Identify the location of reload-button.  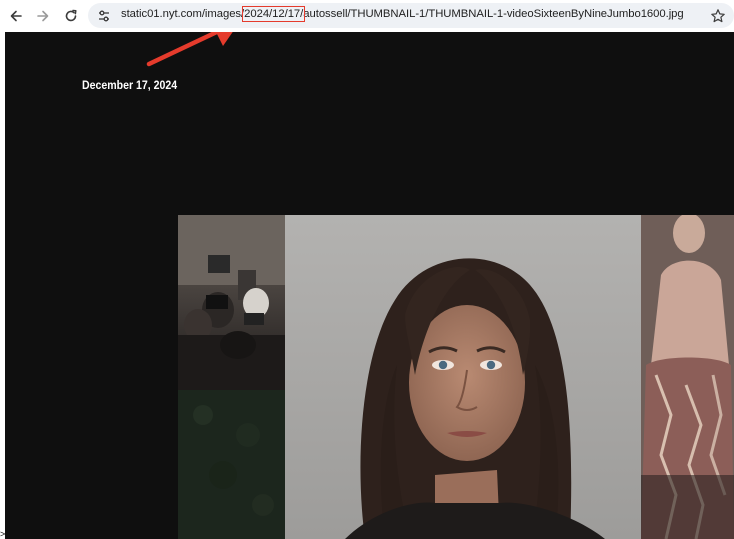
(71, 16).